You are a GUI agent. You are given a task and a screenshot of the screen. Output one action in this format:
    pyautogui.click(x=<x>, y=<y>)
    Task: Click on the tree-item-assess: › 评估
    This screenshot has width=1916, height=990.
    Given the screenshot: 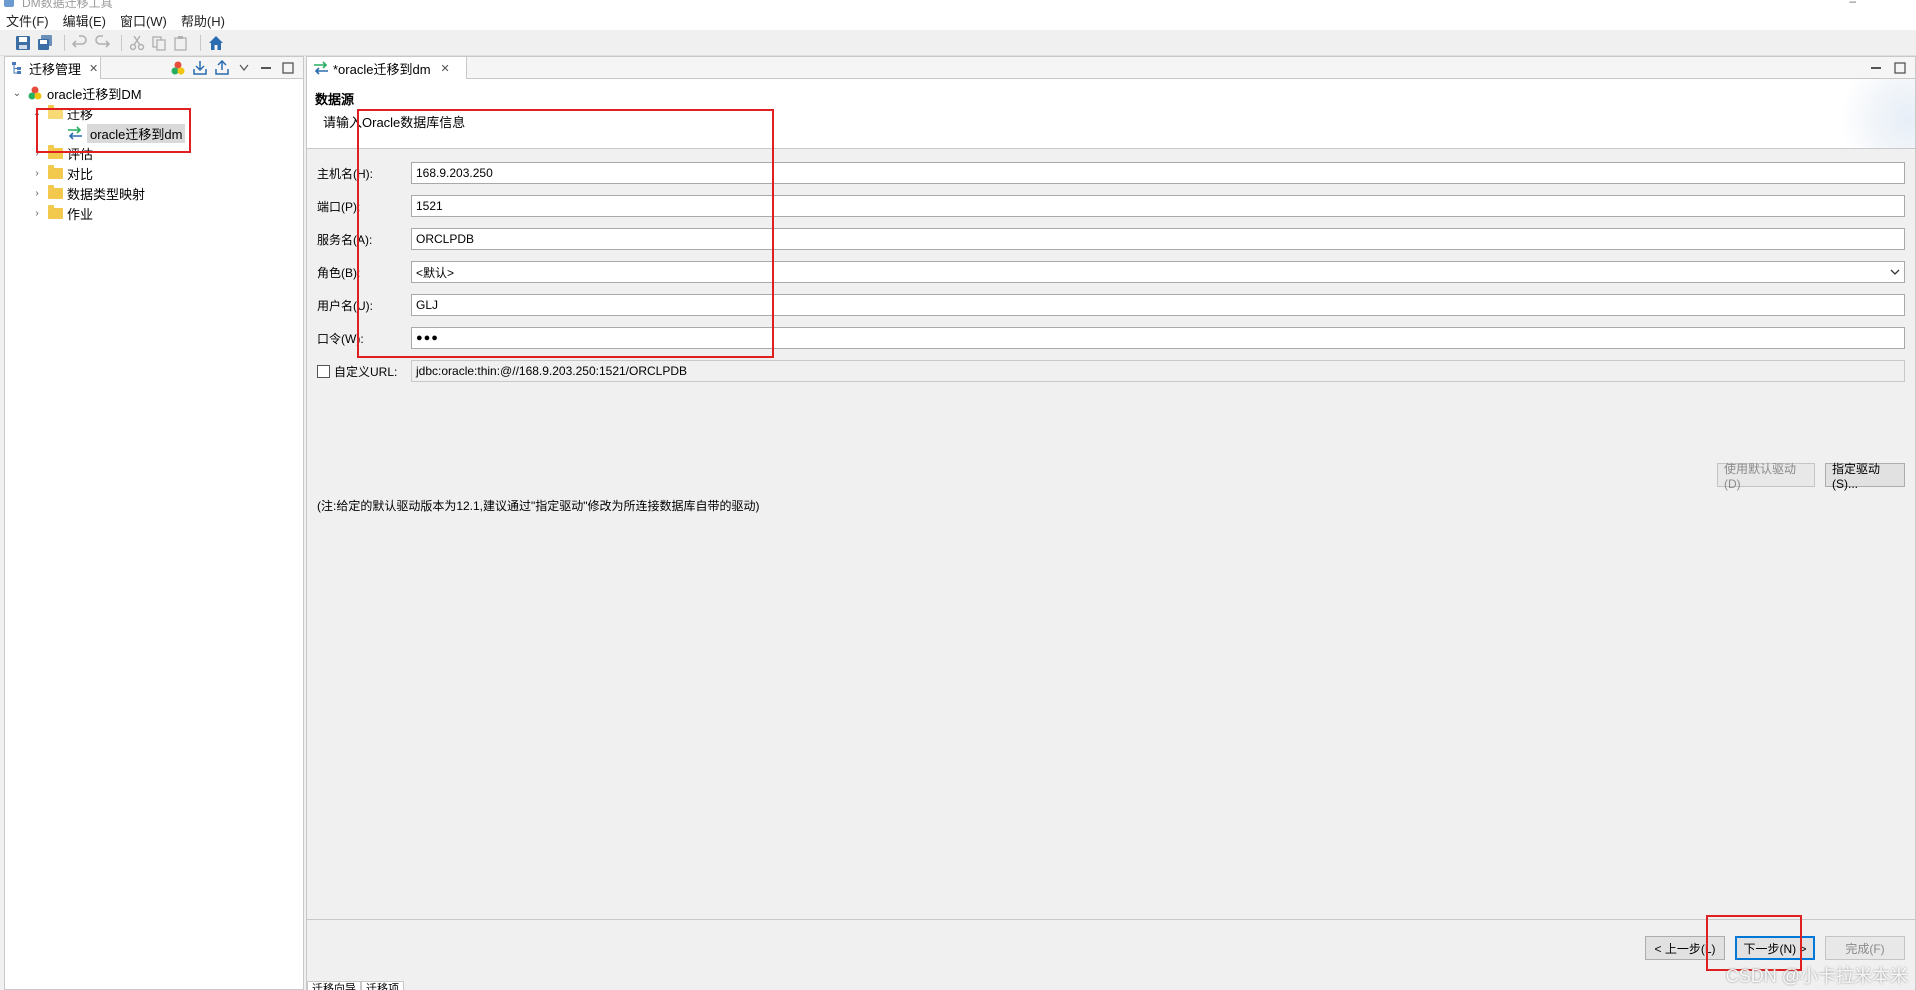 What is the action you would take?
    pyautogui.click(x=154, y=153)
    